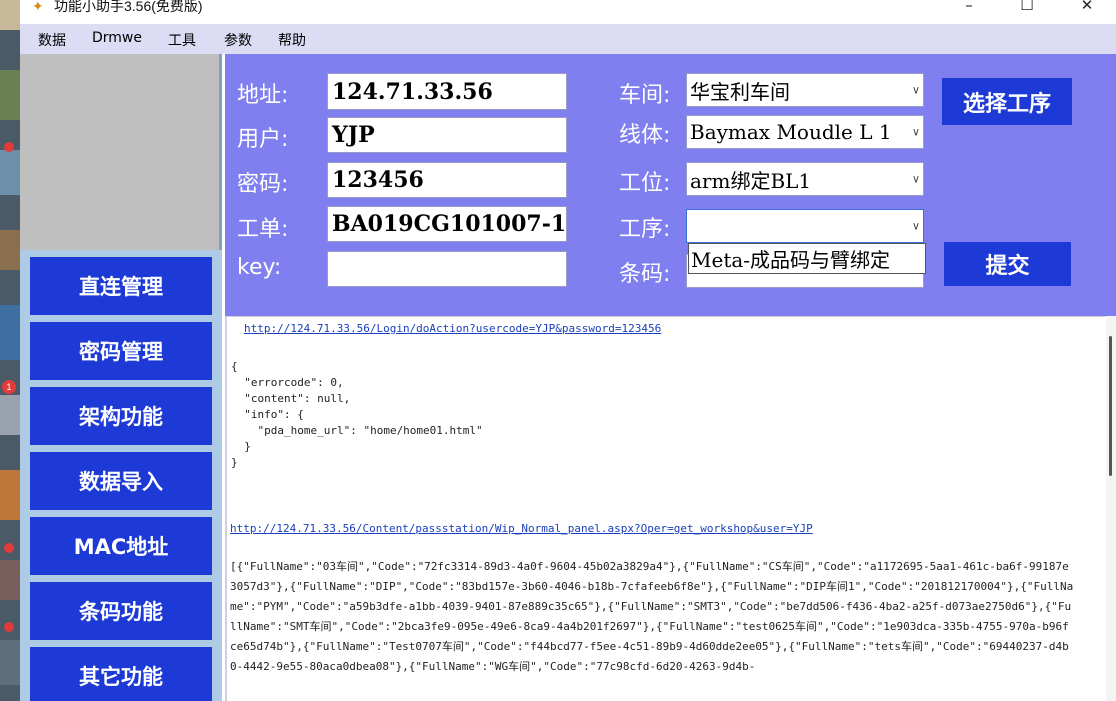 This screenshot has width=1116, height=701. What do you see at coordinates (9, 387) in the screenshot?
I see `notification-badge: 1` at bounding box center [9, 387].